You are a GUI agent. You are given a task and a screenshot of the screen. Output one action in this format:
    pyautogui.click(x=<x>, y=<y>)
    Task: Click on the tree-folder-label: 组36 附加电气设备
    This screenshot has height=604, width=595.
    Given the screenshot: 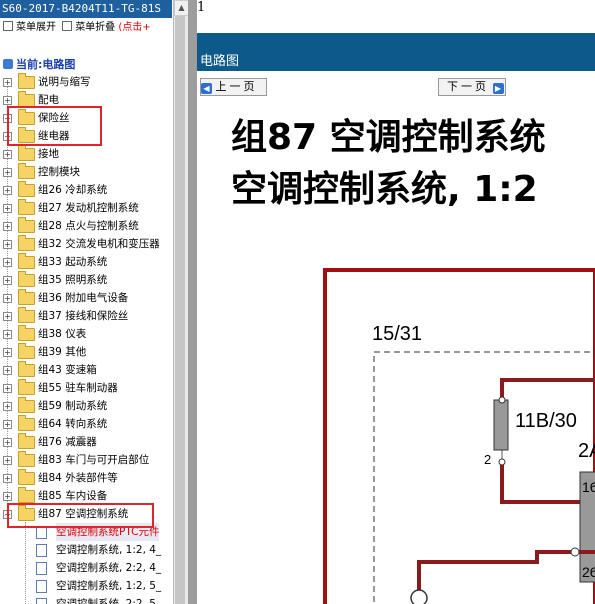 What is the action you would take?
    pyautogui.click(x=83, y=298)
    